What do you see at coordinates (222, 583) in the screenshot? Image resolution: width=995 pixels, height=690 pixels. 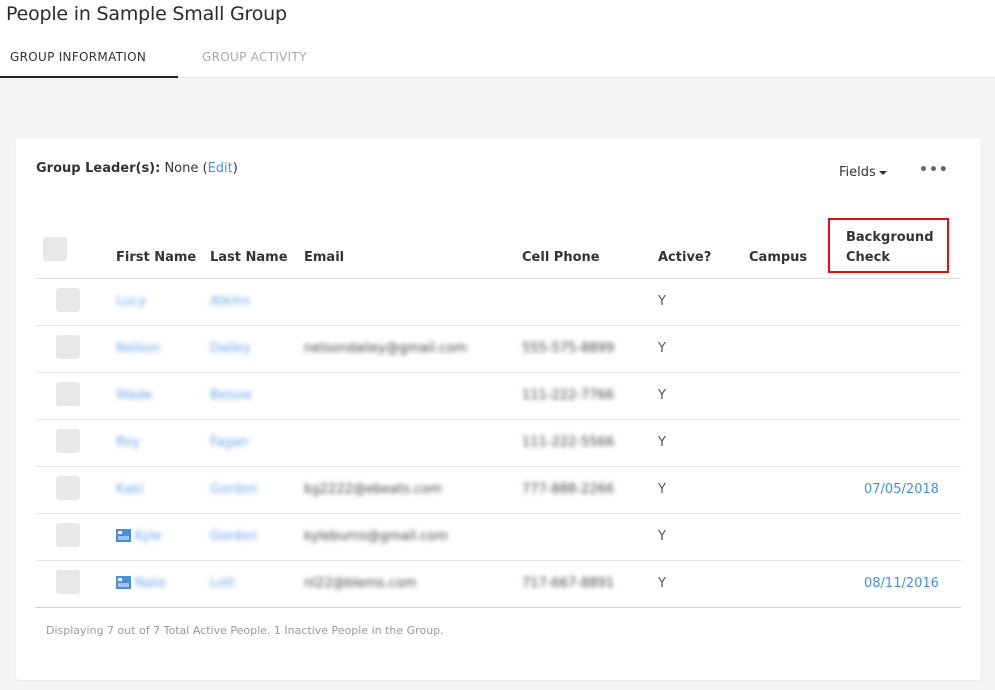 I see `last-name-link: Lott` at bounding box center [222, 583].